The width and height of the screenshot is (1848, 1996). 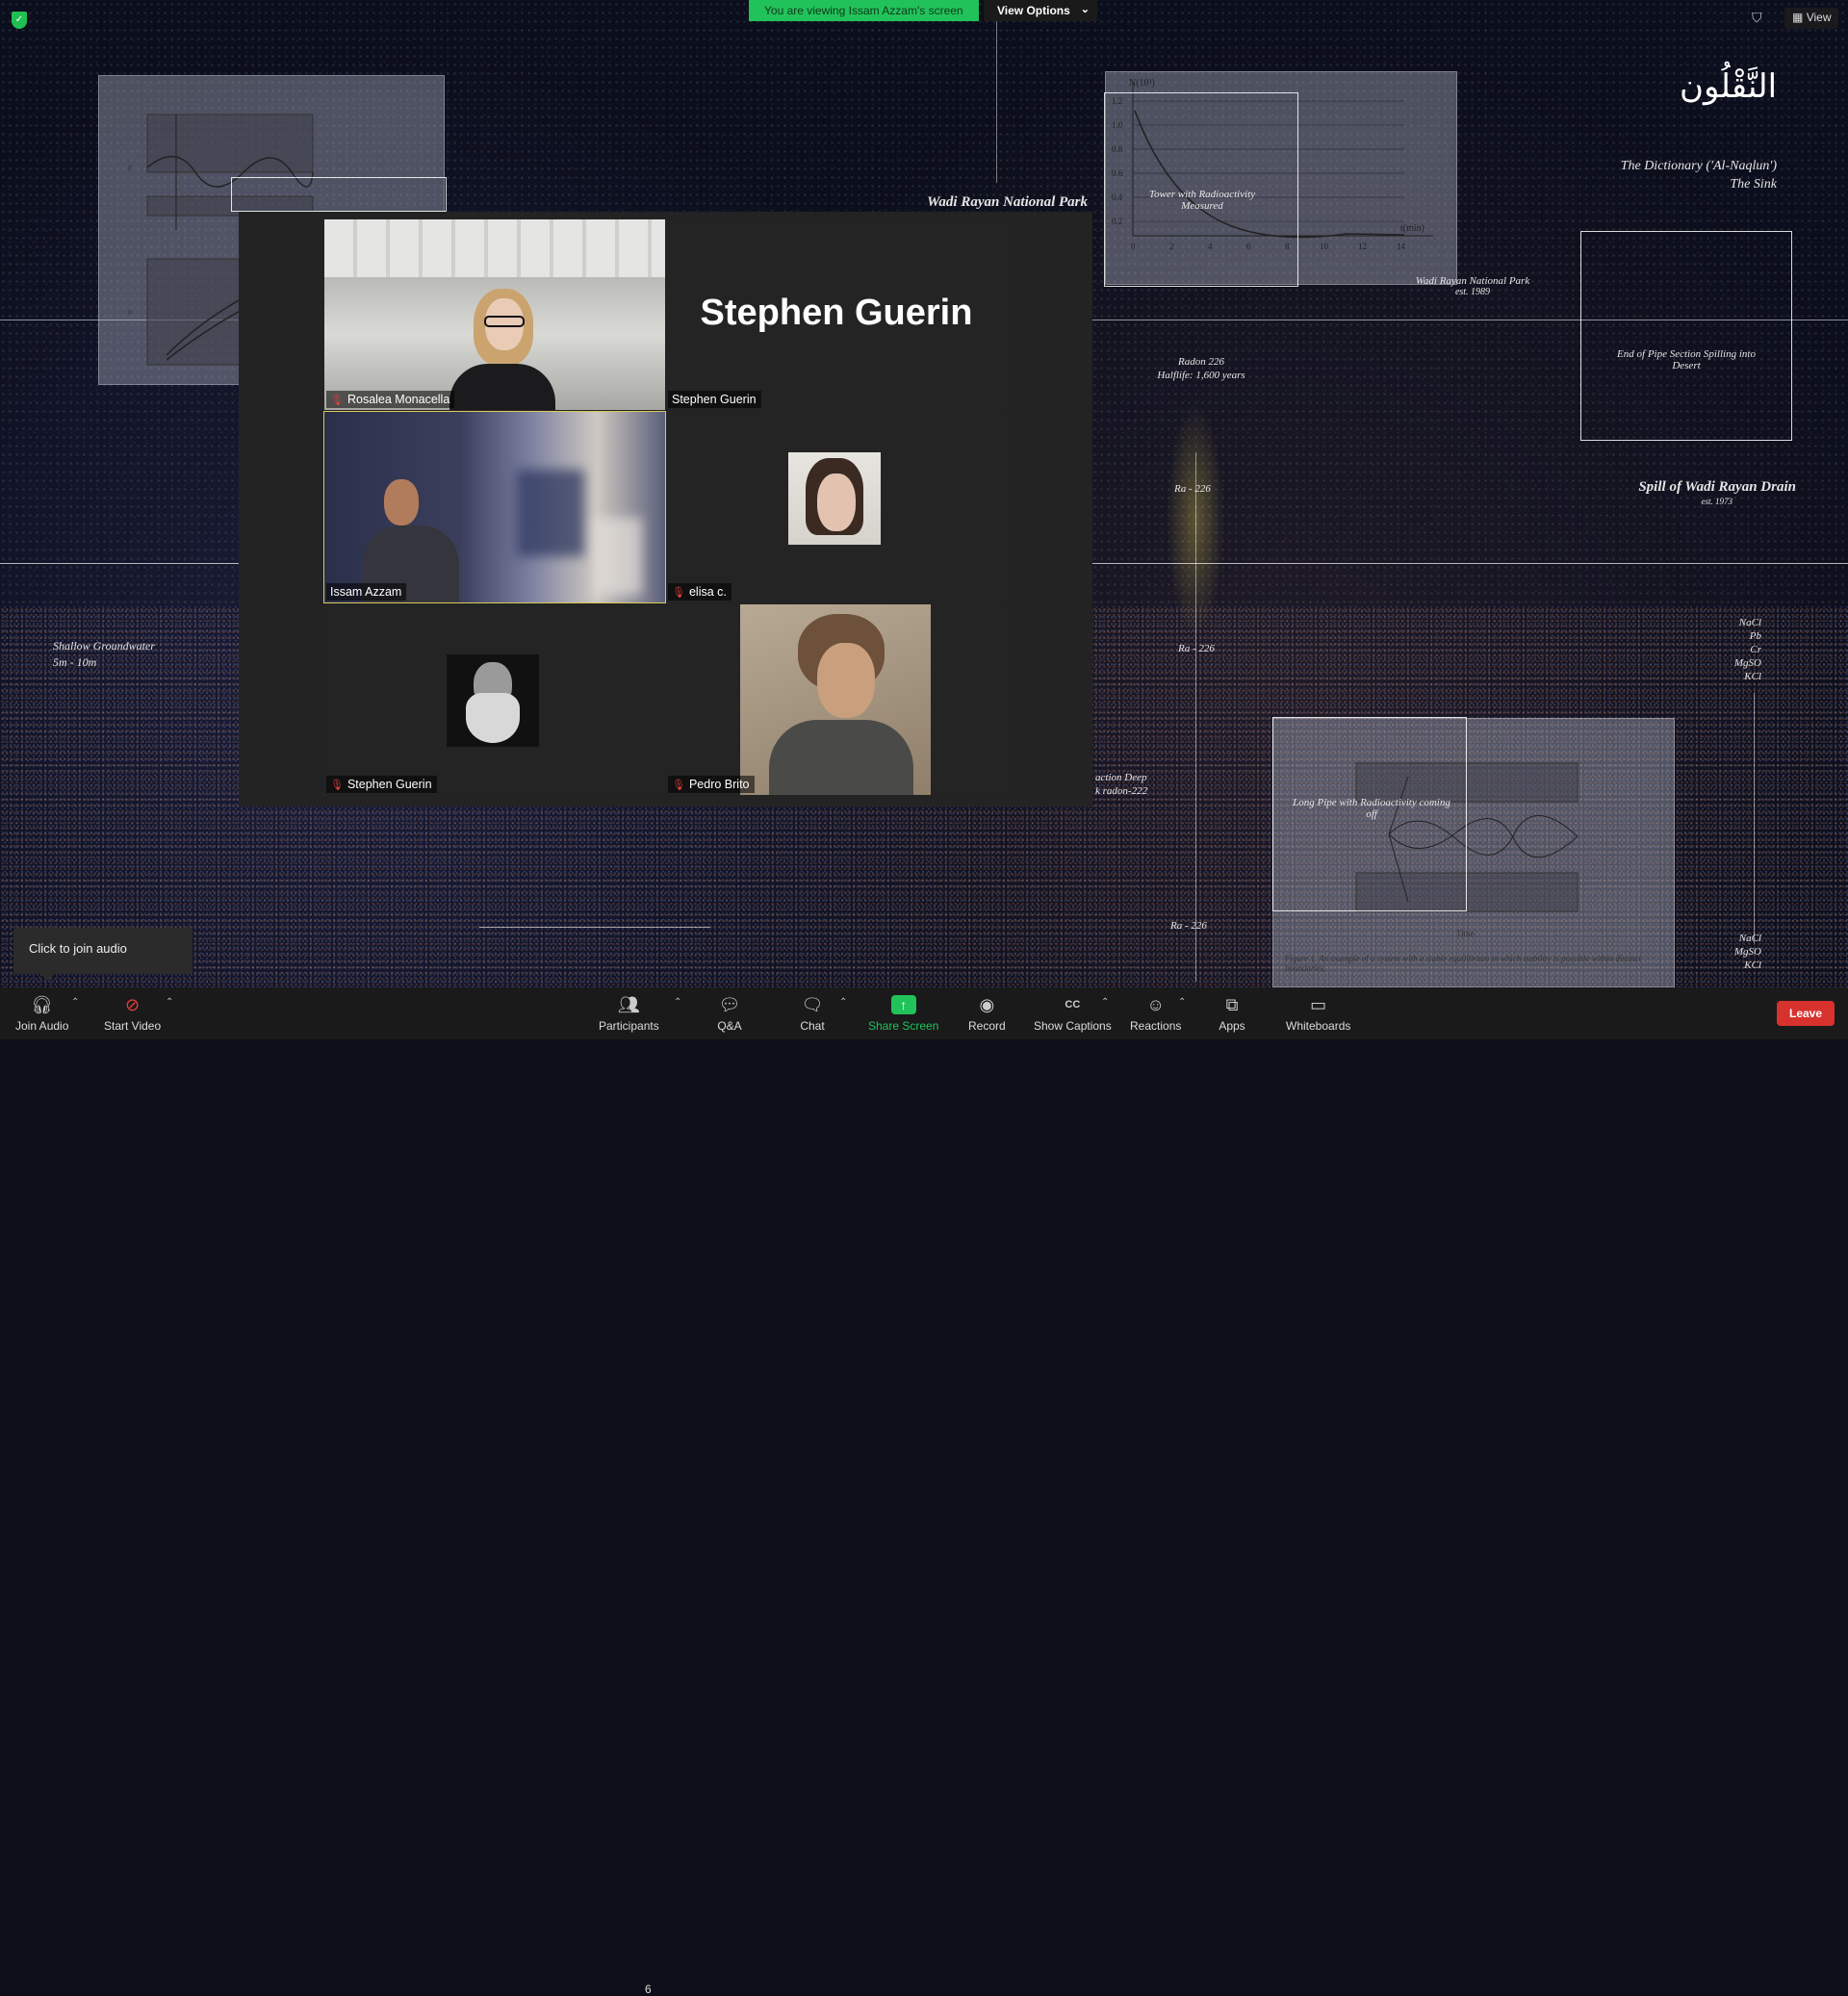 I want to click on participant-tile: 🎙︎ Rosalea Monacella, so click(x=494, y=314).